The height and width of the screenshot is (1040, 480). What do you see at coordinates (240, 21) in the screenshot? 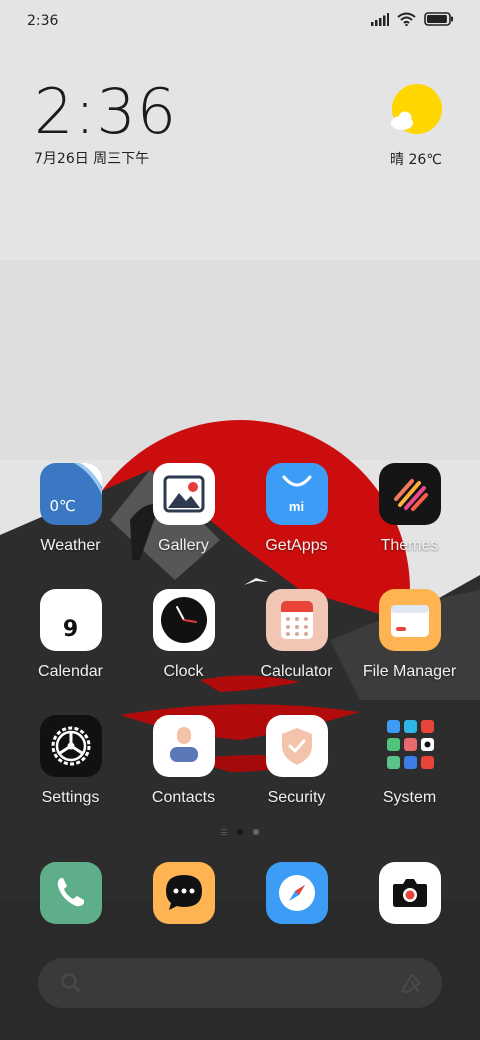
I see `status-bar: 2:36` at bounding box center [240, 21].